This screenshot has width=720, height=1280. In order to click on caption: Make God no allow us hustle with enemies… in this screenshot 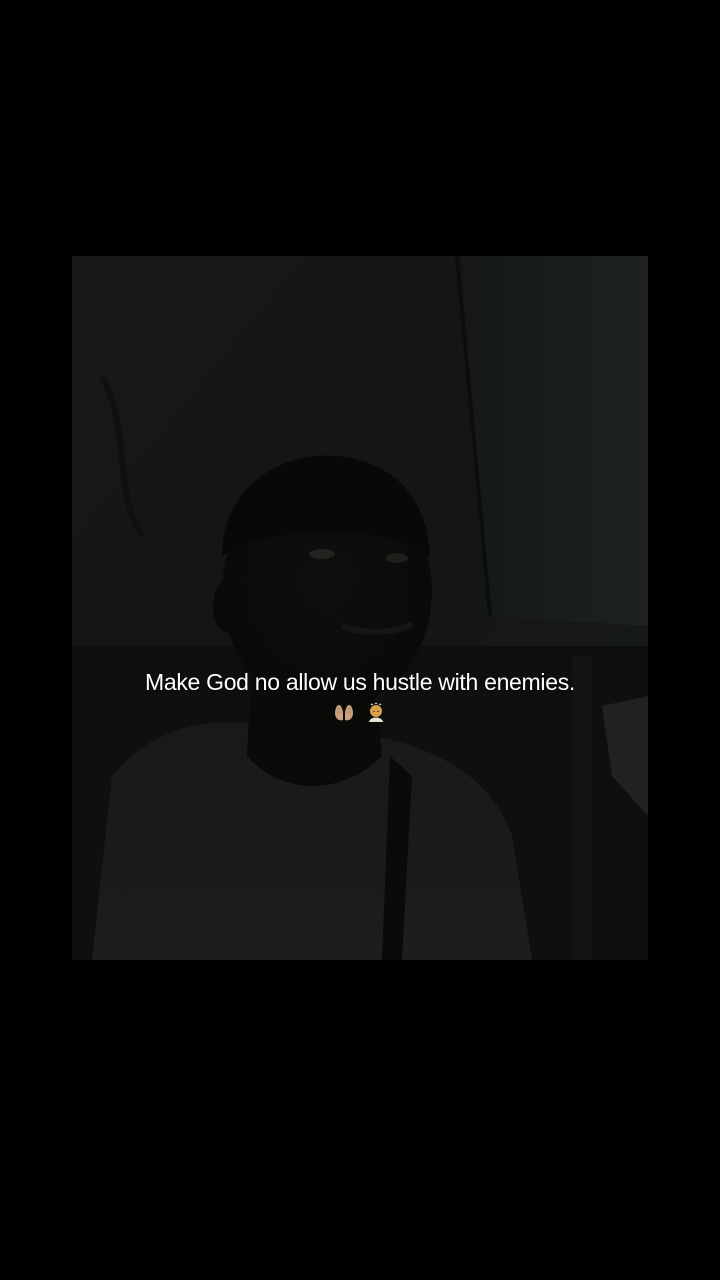, I will do `click(360, 696)`.